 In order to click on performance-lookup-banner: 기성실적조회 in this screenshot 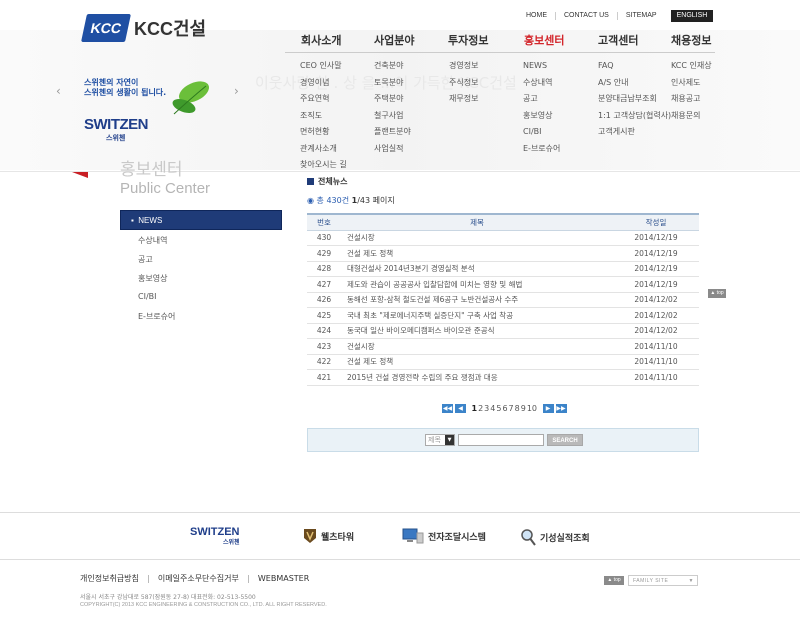, I will do `click(555, 537)`.